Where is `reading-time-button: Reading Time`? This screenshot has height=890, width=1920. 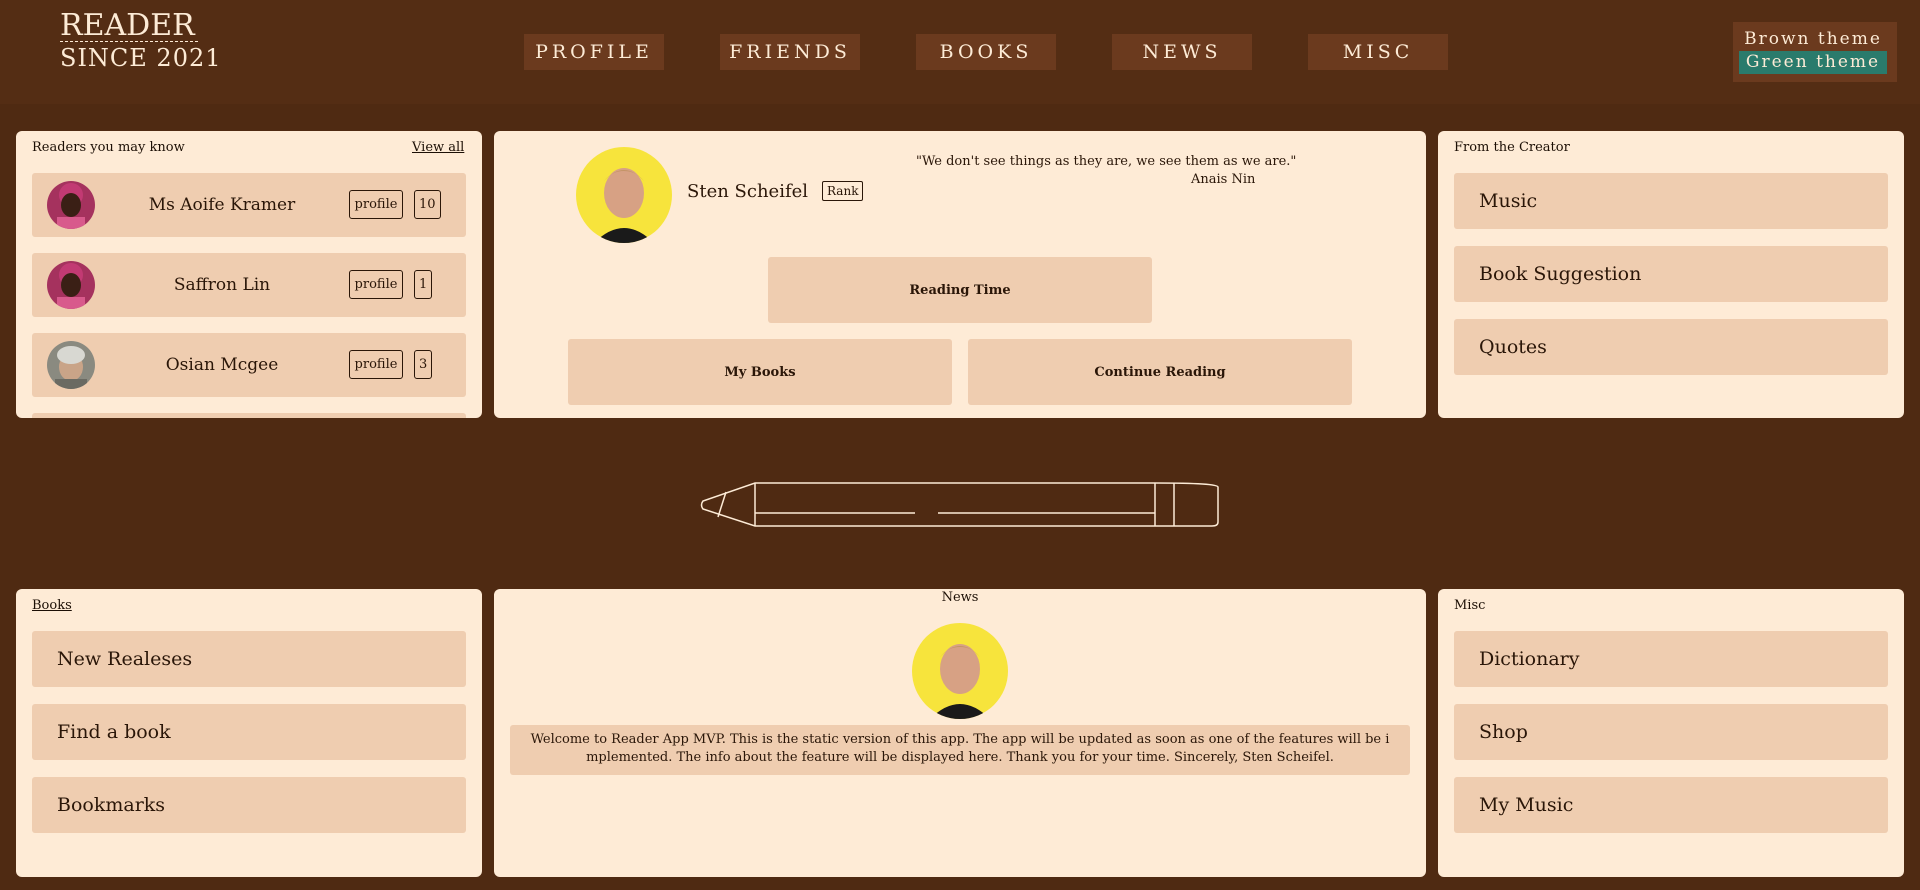
reading-time-button: Reading Time is located at coordinates (960, 290).